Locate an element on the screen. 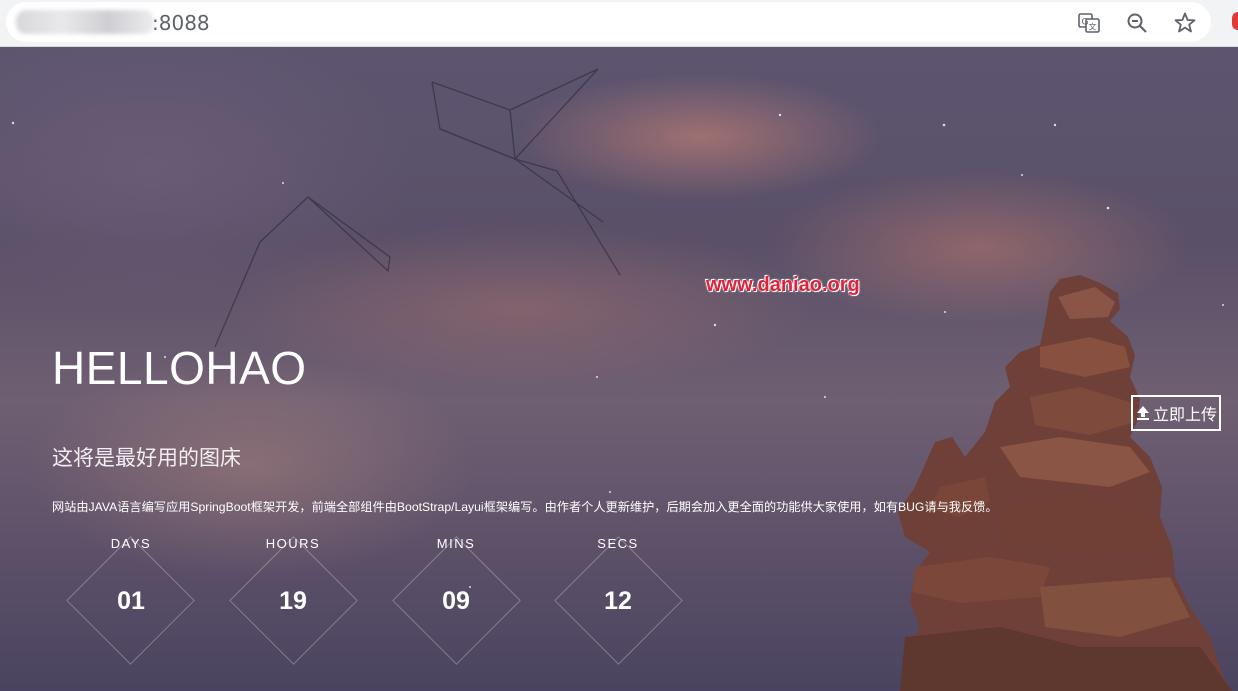 The height and width of the screenshot is (691, 1238). translate-icon: G 文 is located at coordinates (1089, 23).